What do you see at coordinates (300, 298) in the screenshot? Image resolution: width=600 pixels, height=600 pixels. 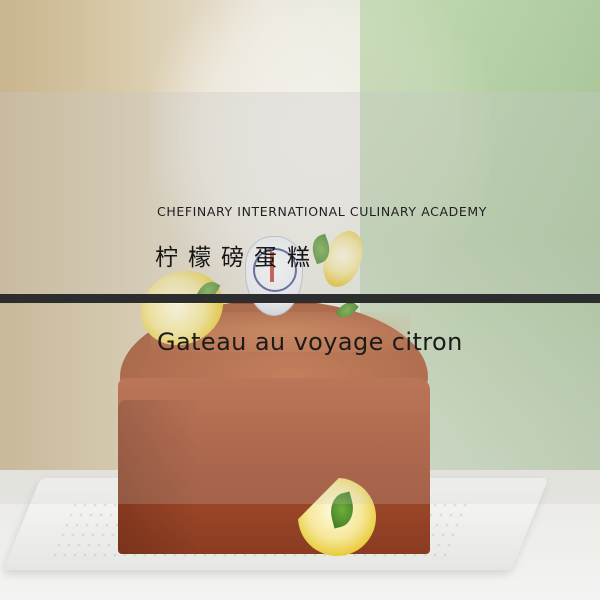 I see `divider-line` at bounding box center [300, 298].